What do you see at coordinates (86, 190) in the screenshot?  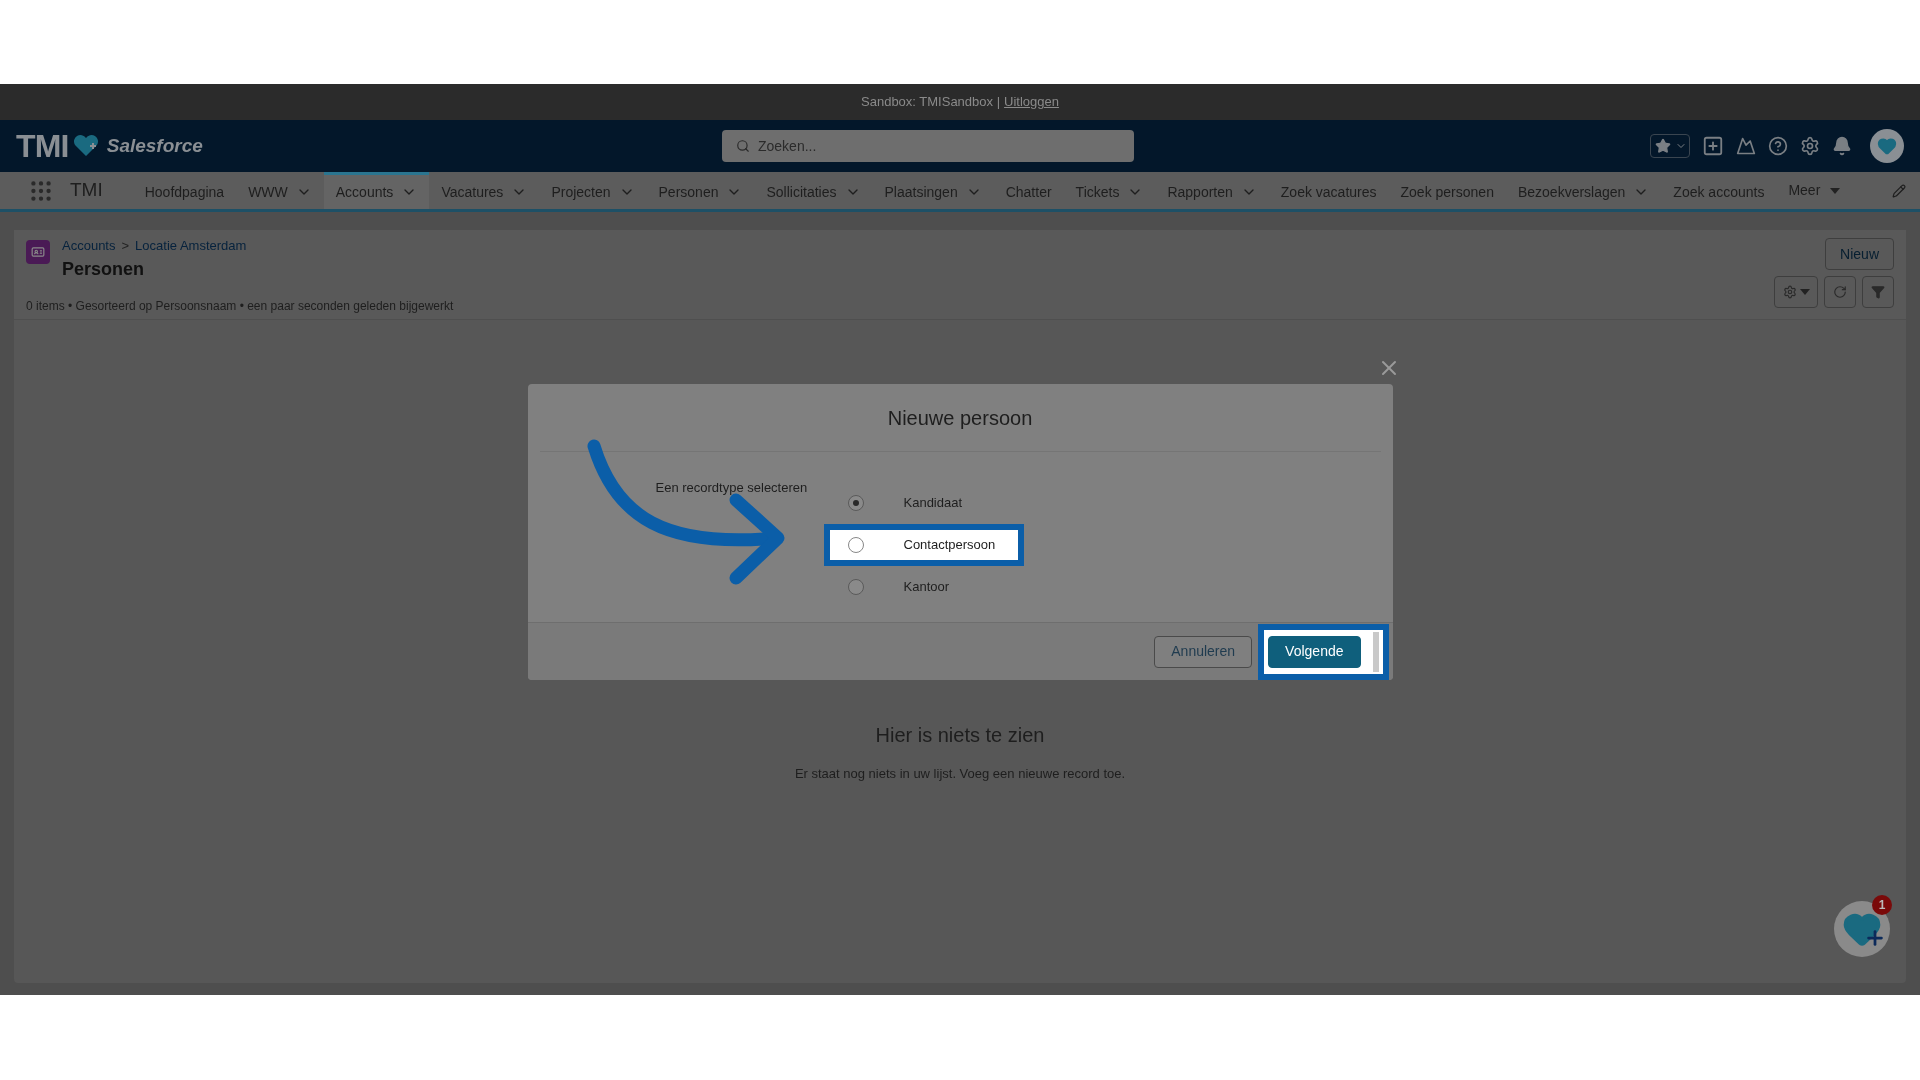 I see `app-name: TMI` at bounding box center [86, 190].